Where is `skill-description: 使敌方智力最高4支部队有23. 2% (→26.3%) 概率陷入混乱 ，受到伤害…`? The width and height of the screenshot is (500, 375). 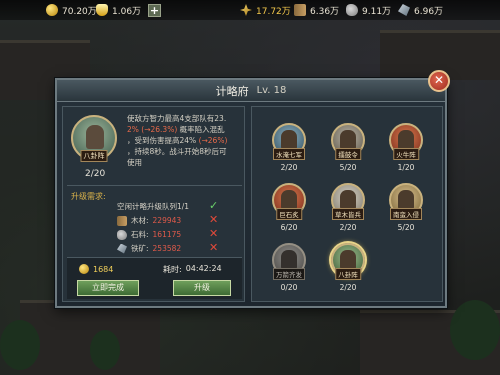 skill-description: 使敌方智力最高4支部队有23. 2% (→26.3%) 概率陷入混乱 ，受到伤害… is located at coordinates (185, 140).